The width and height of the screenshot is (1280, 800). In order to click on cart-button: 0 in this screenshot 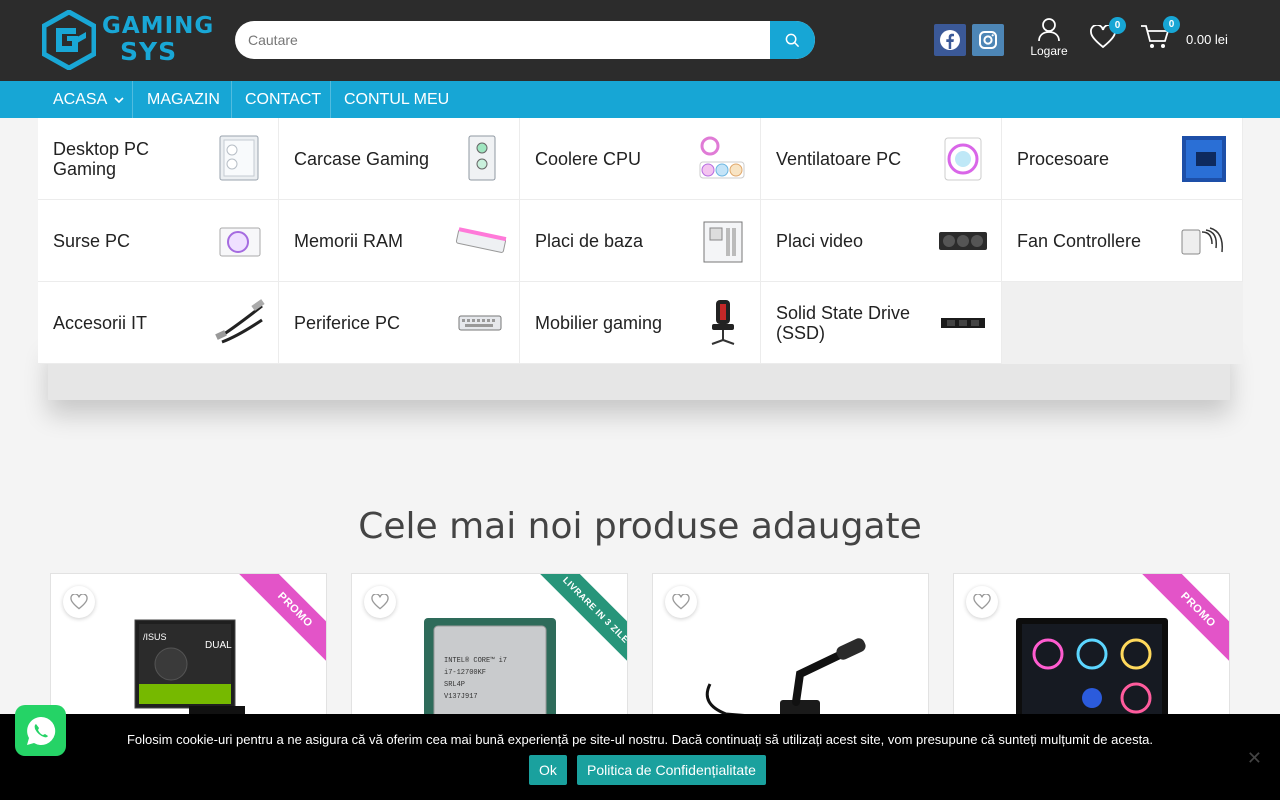, I will do `click(1160, 35)`.